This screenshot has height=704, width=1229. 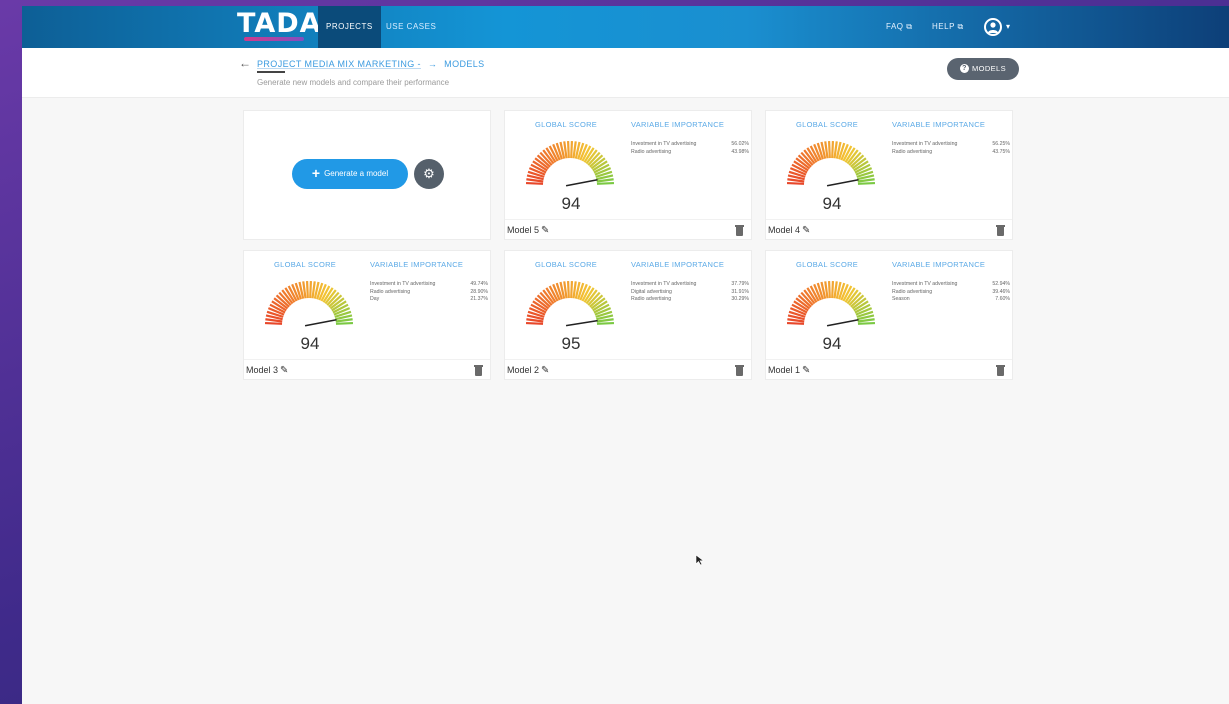 I want to click on variable-row: Radio advertising 30.29%, so click(x=690, y=300).